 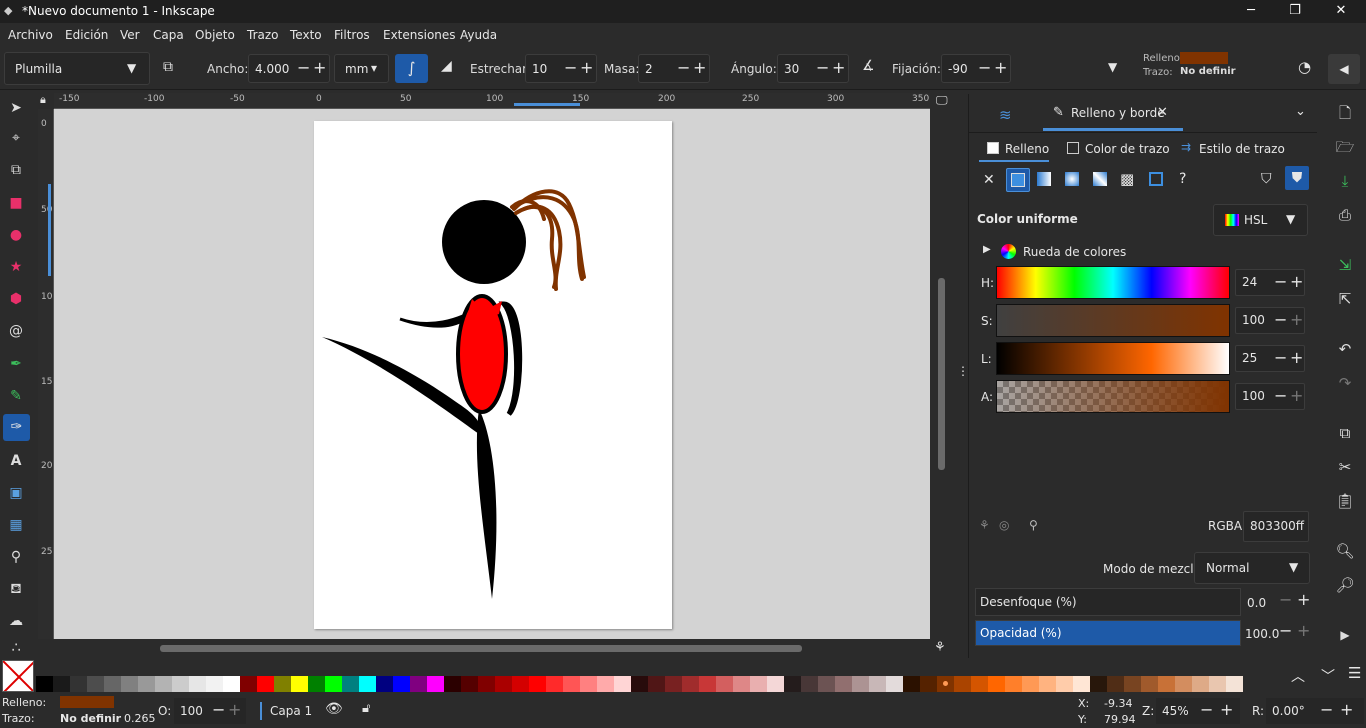 I want to click on print-icon: ⎙, so click(x=1345, y=215).